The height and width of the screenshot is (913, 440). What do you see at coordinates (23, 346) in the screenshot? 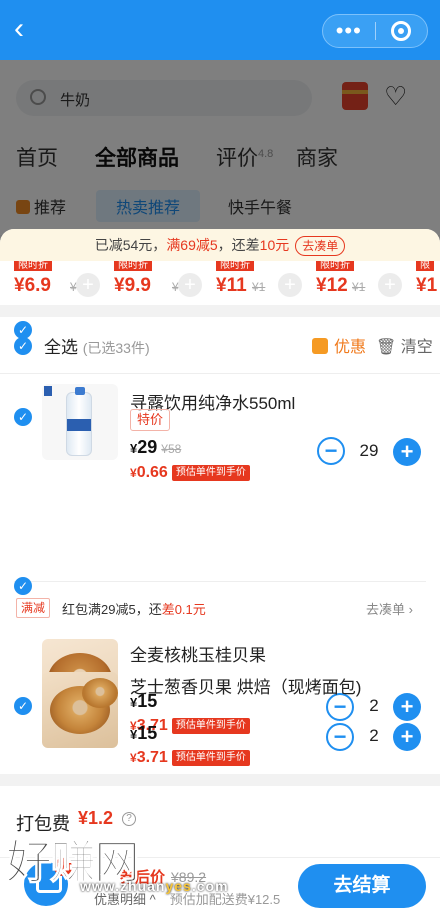
I see `select-all-checkbox: ✓` at bounding box center [23, 346].